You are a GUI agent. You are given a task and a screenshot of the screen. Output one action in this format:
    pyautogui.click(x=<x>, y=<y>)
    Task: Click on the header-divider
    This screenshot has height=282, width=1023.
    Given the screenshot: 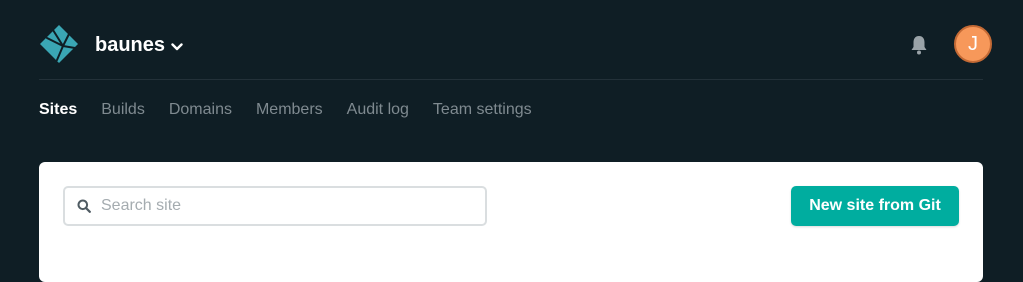 What is the action you would take?
    pyautogui.click(x=511, y=79)
    